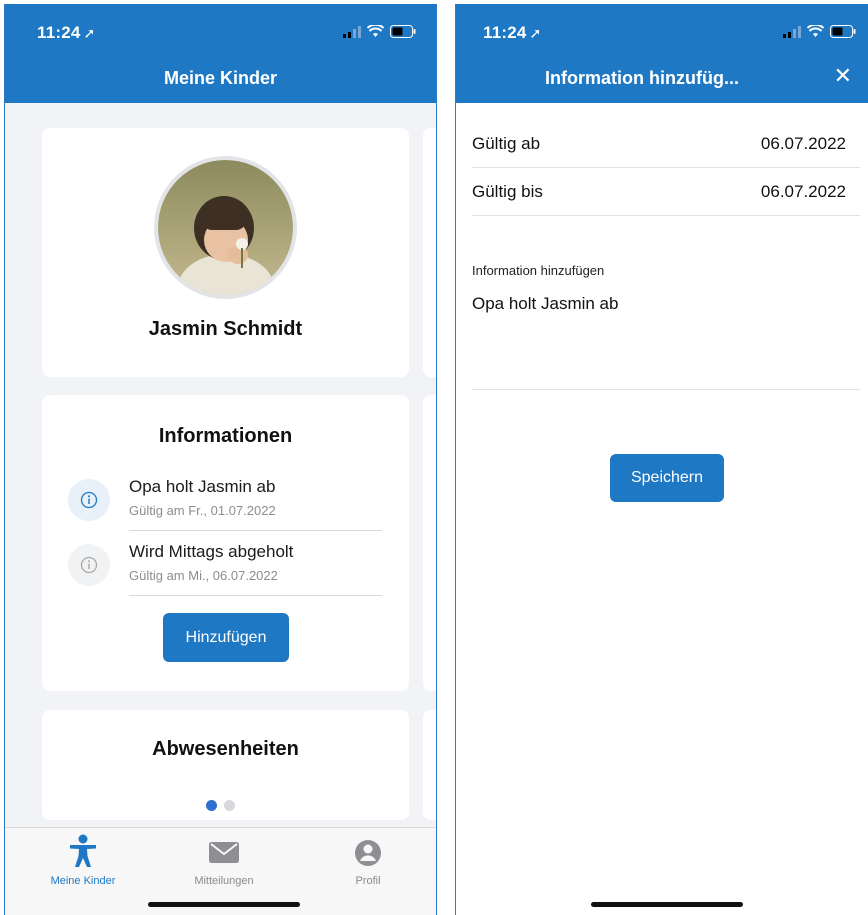 The height and width of the screenshot is (915, 868). I want to click on tab-profil: Profil, so click(368, 860).